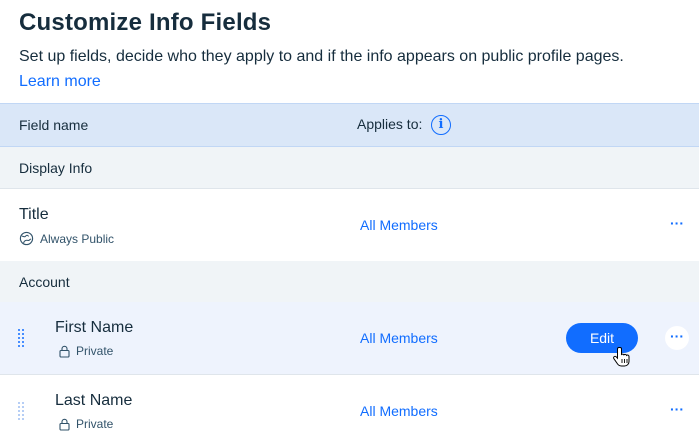 Image resolution: width=699 pixels, height=447 pixels. I want to click on learn-more-link: Learn more, so click(60, 82).